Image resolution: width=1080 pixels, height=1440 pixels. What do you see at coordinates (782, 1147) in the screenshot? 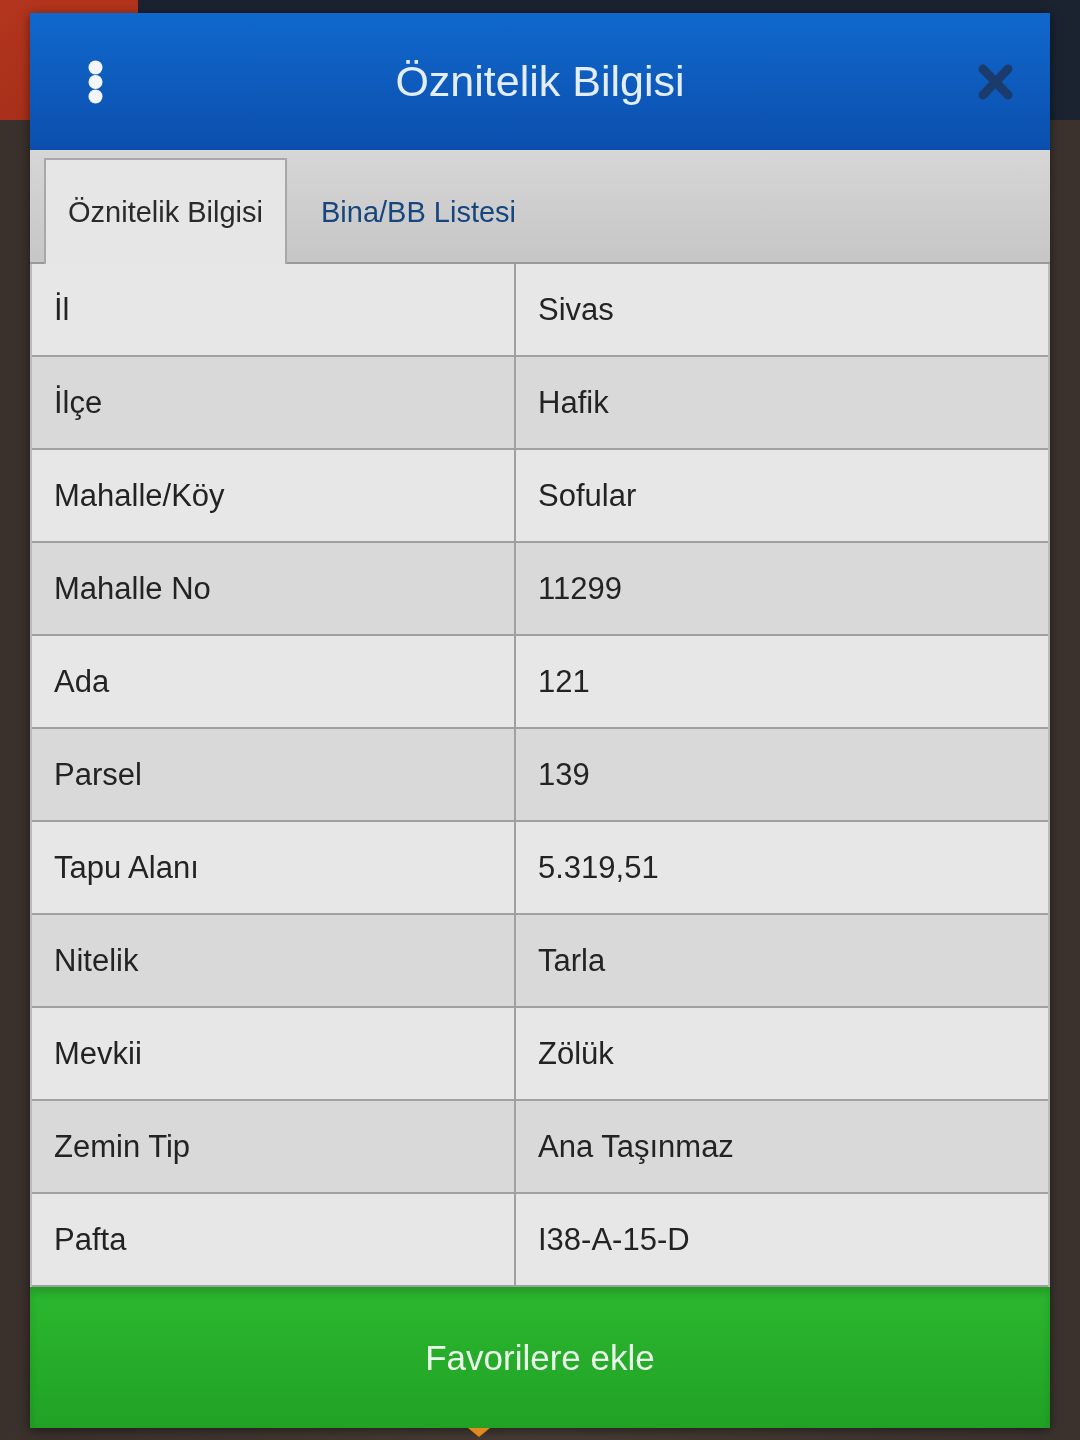
I see `attribute-value-cell: Ana Taşınmaz` at bounding box center [782, 1147].